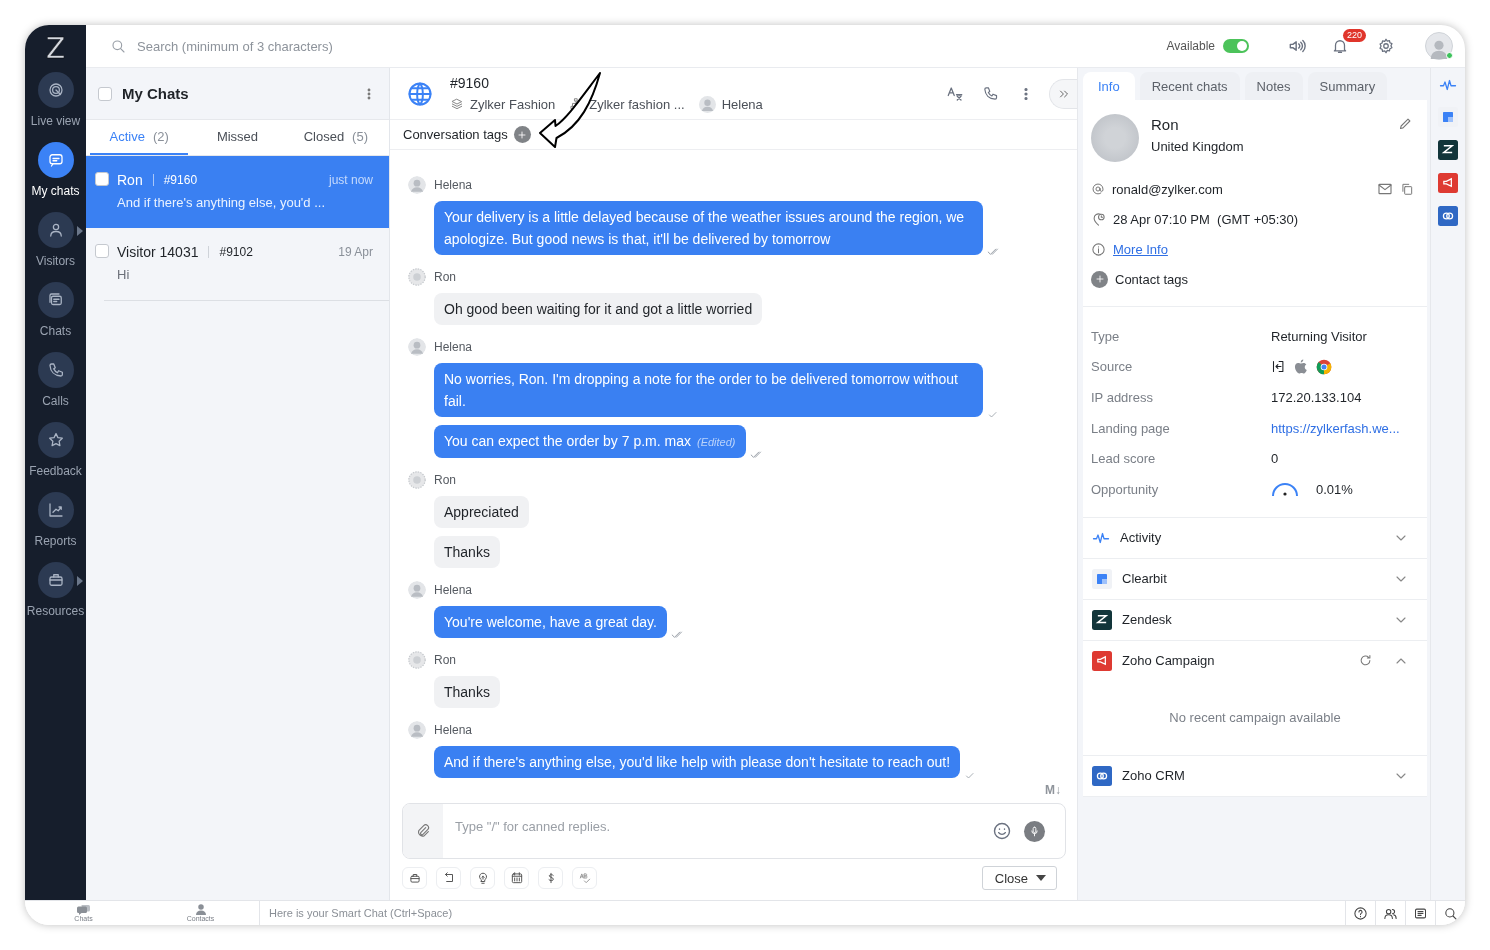 The height and width of the screenshot is (950, 1490). What do you see at coordinates (467, 692) in the screenshot?
I see `message-bubble: Thanks` at bounding box center [467, 692].